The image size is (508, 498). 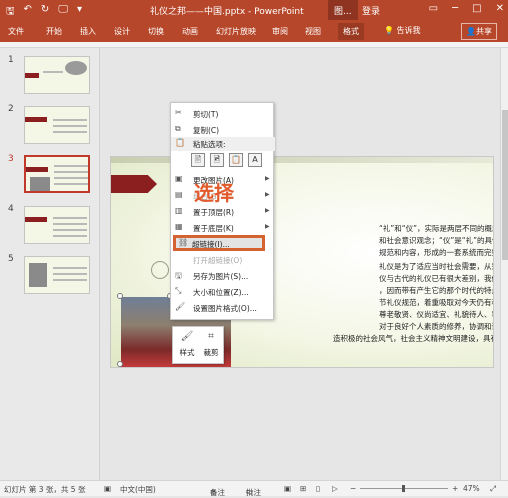 I want to click on thumb-image, so click(x=40, y=184).